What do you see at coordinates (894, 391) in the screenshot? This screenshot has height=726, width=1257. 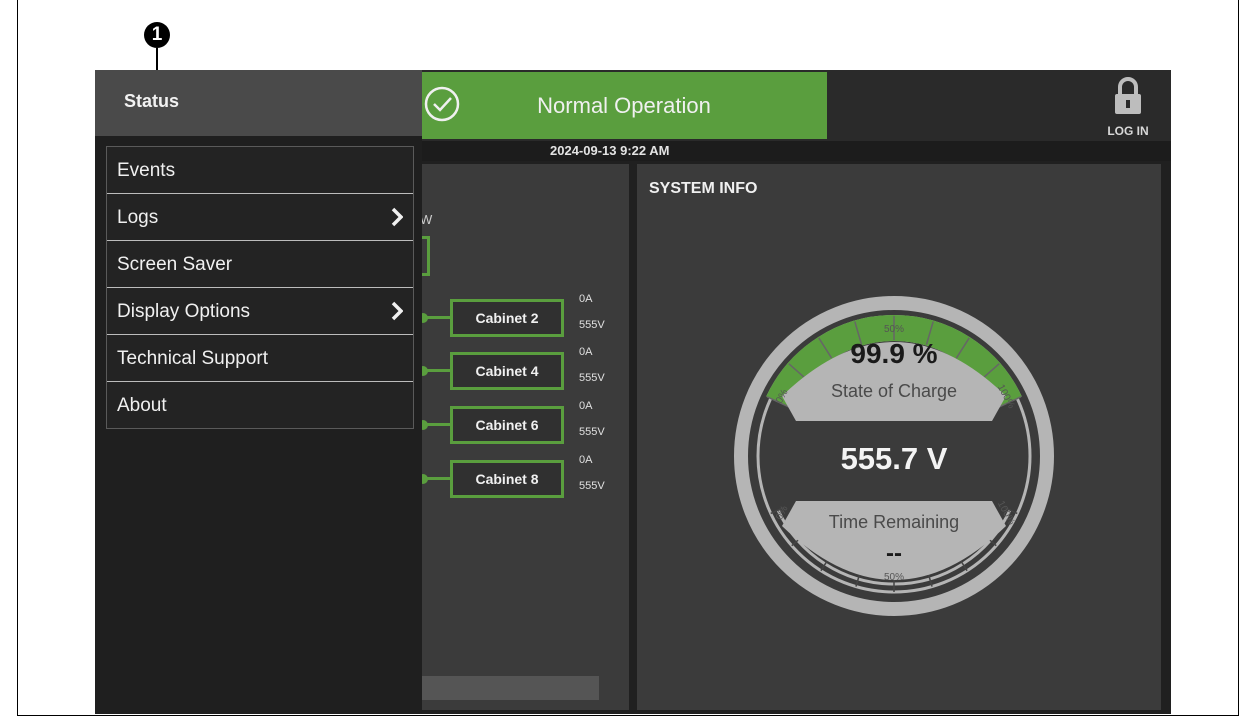 I see `state-of-charge-label: State of Charge` at bounding box center [894, 391].